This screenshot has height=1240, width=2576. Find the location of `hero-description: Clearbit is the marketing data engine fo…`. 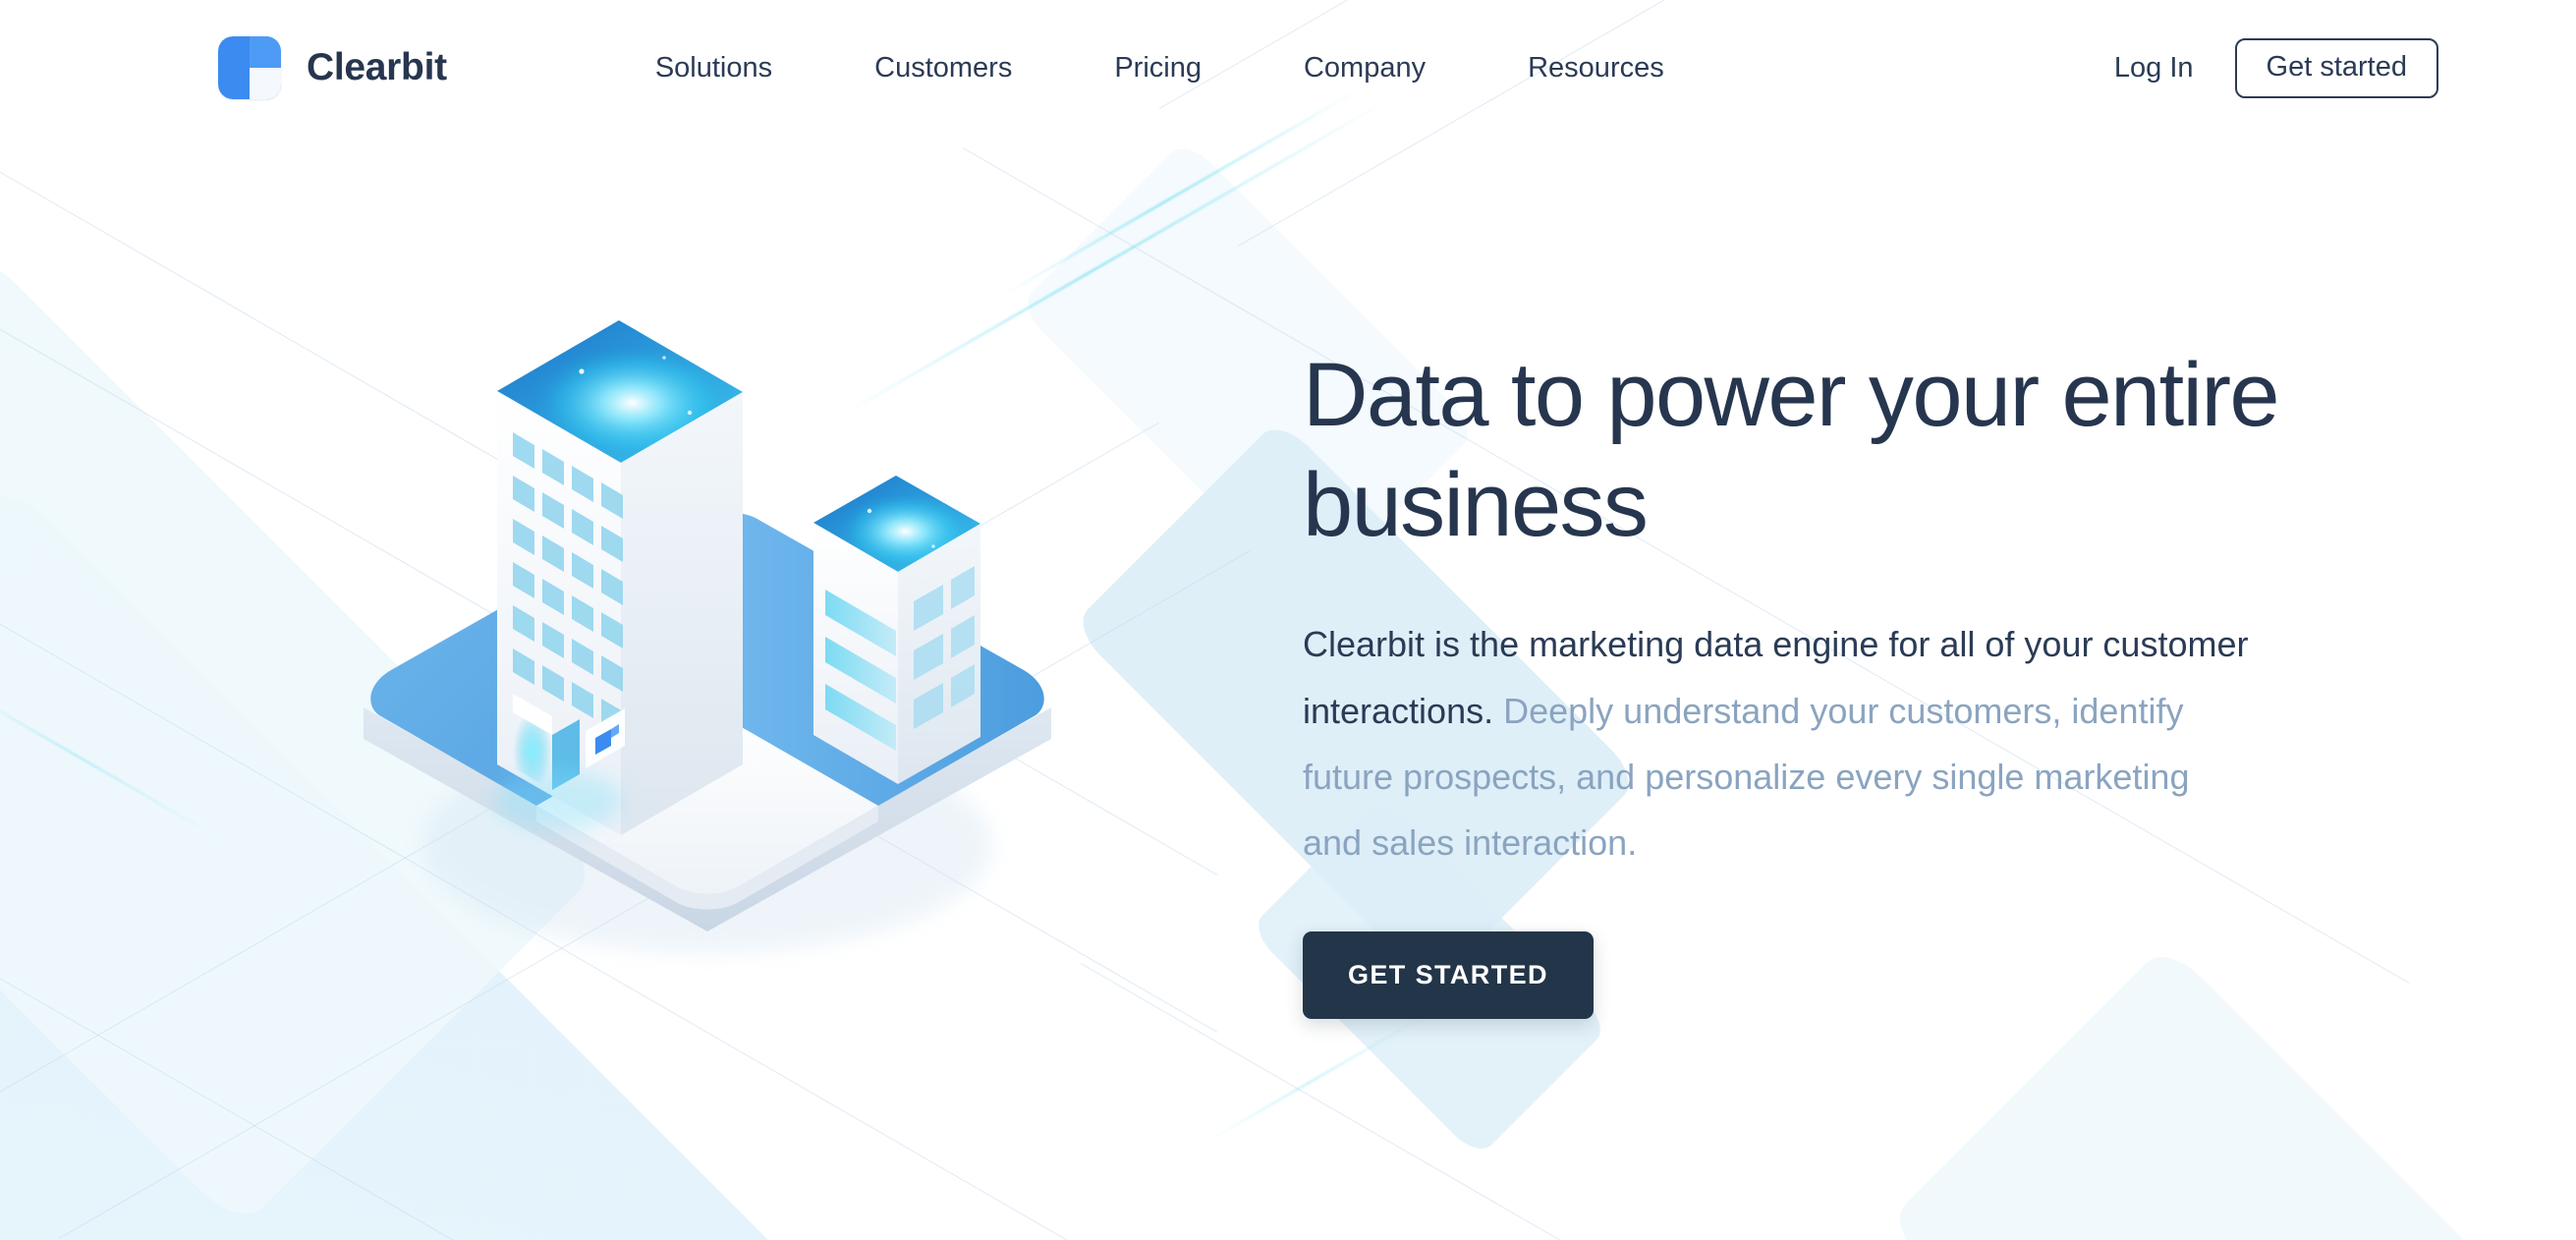

hero-description: Clearbit is the marketing data engine fo… is located at coordinates (1777, 743).